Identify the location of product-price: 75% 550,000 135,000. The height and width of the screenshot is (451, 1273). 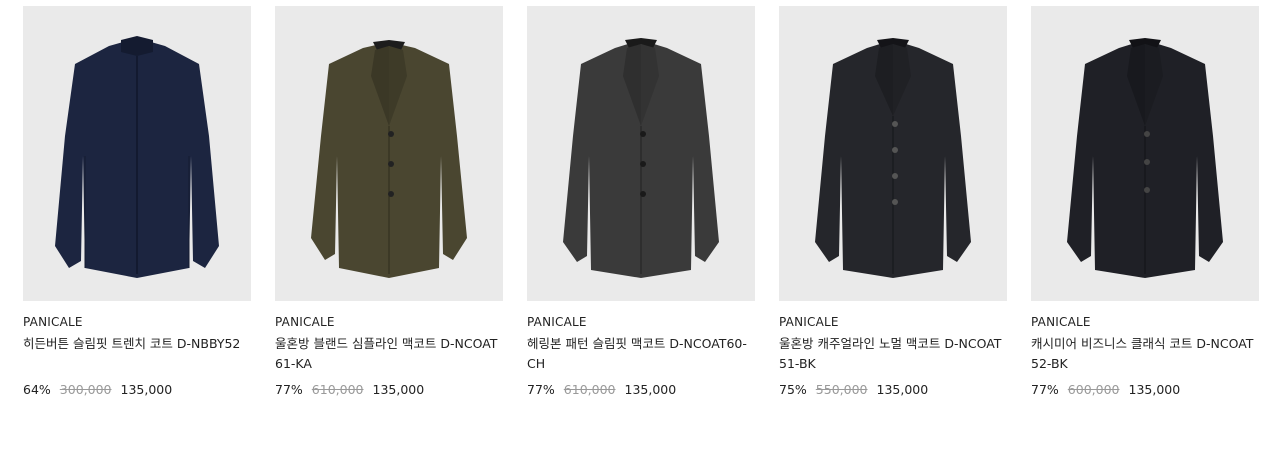
(858, 389).